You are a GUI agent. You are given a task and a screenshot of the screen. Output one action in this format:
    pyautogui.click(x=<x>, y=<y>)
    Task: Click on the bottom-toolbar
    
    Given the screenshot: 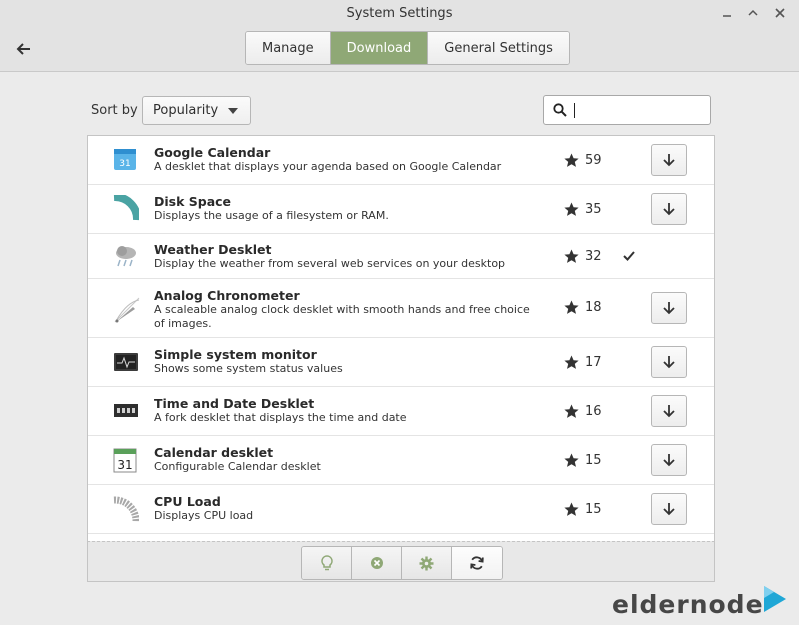 What is the action you would take?
    pyautogui.click(x=402, y=563)
    